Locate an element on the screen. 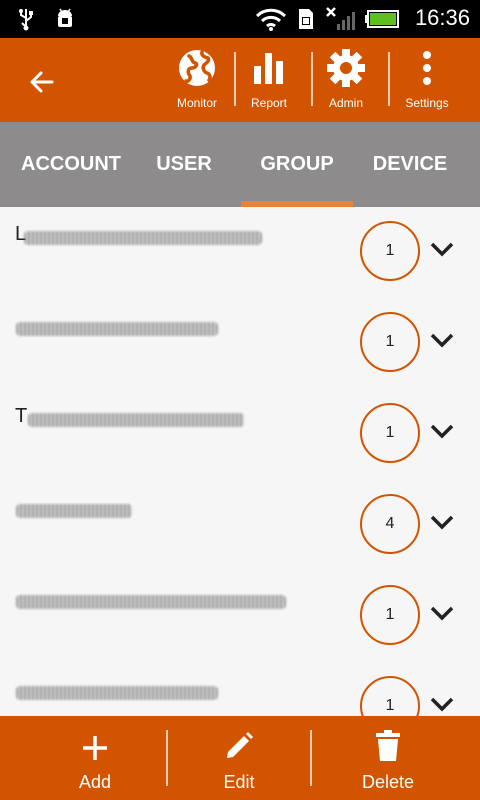  tab-group-label: GROUP is located at coordinates (297, 164).